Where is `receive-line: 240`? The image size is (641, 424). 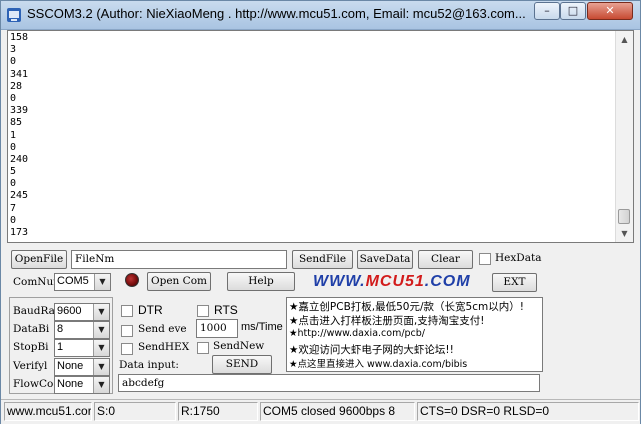 receive-line: 240 is located at coordinates (19, 159).